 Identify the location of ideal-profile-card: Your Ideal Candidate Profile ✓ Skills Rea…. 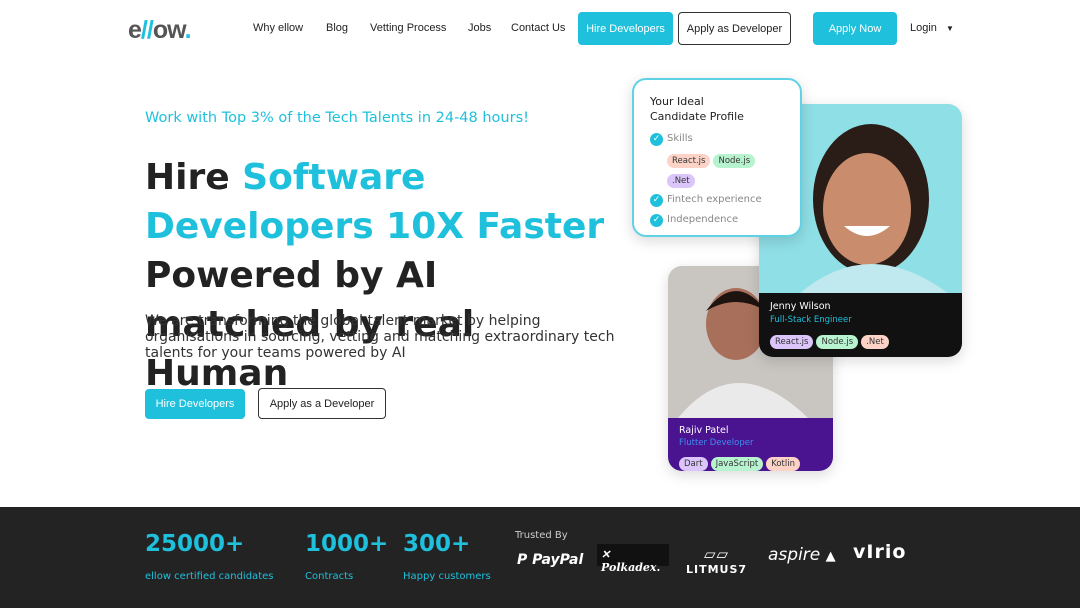
(717, 157).